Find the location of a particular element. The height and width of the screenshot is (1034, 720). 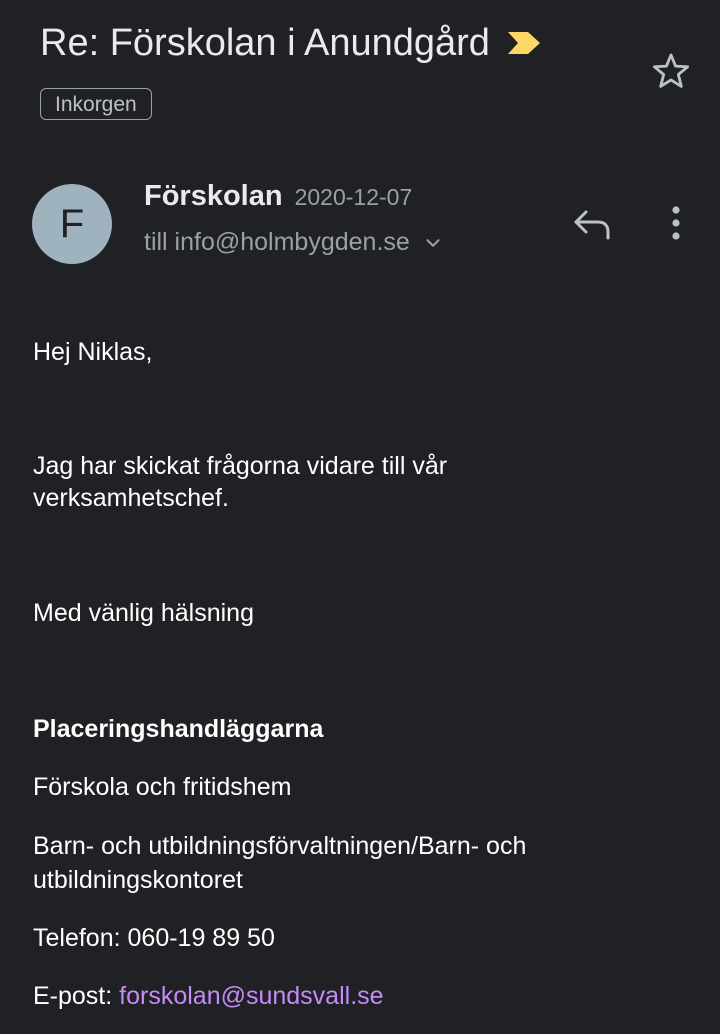

avatar: F is located at coordinates (72, 224).